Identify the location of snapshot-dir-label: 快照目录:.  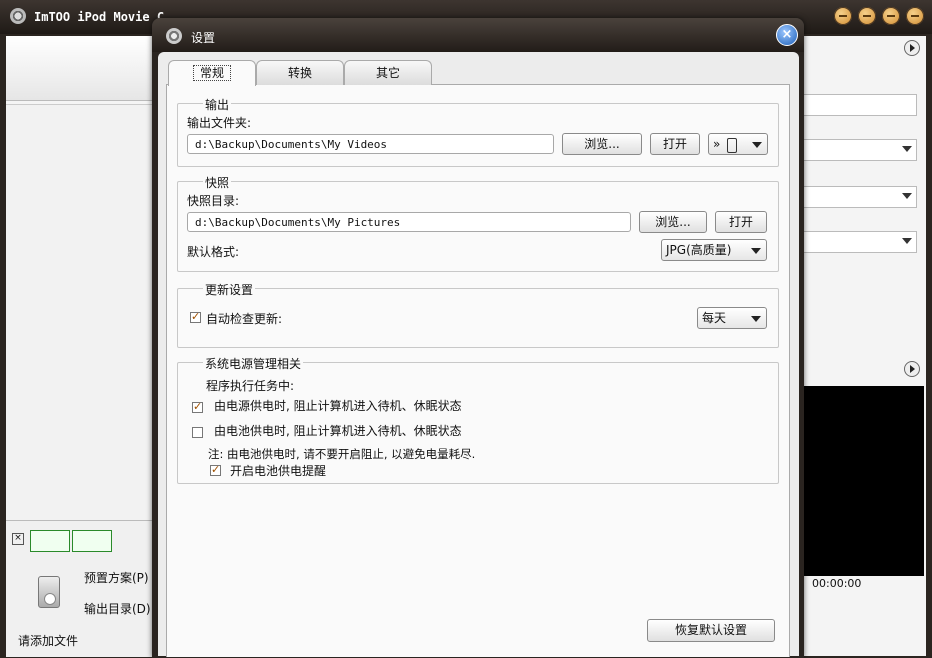
(213, 200).